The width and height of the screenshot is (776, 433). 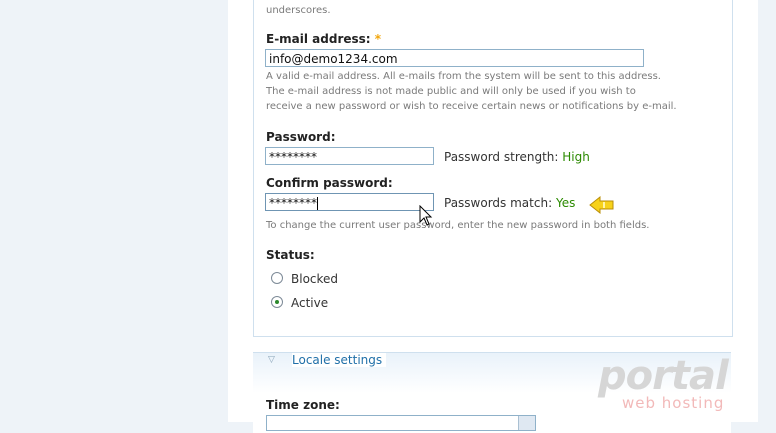 I want to click on text-caret, so click(x=317, y=203).